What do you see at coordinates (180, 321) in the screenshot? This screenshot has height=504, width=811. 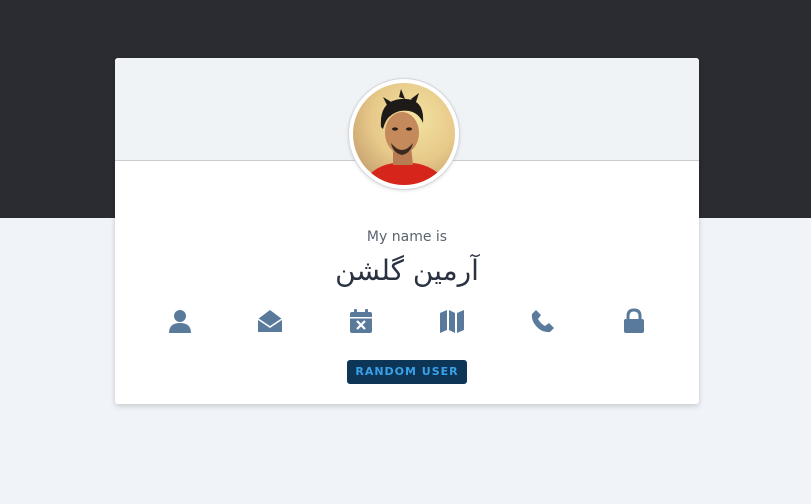 I see `user-icon` at bounding box center [180, 321].